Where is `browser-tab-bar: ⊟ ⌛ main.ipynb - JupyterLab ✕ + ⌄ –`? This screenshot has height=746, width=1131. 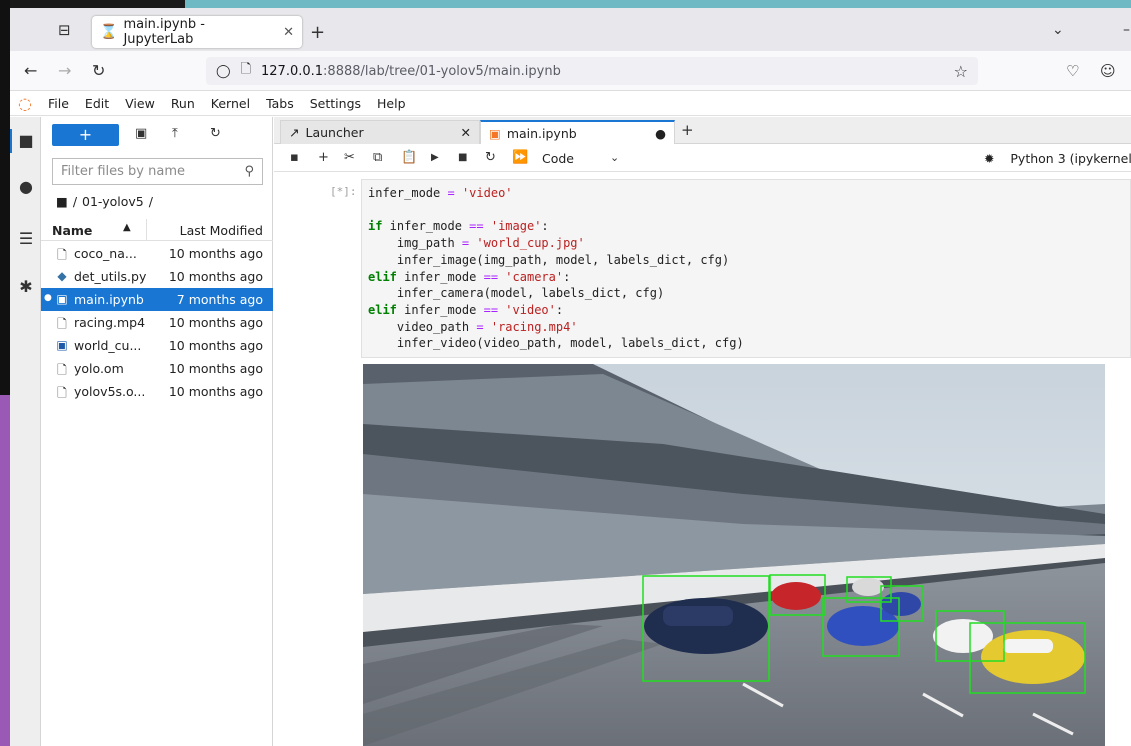
browser-tab-bar: ⊟ ⌛ main.ipynb - JupyterLab ✕ + ⌄ – is located at coordinates (570, 29).